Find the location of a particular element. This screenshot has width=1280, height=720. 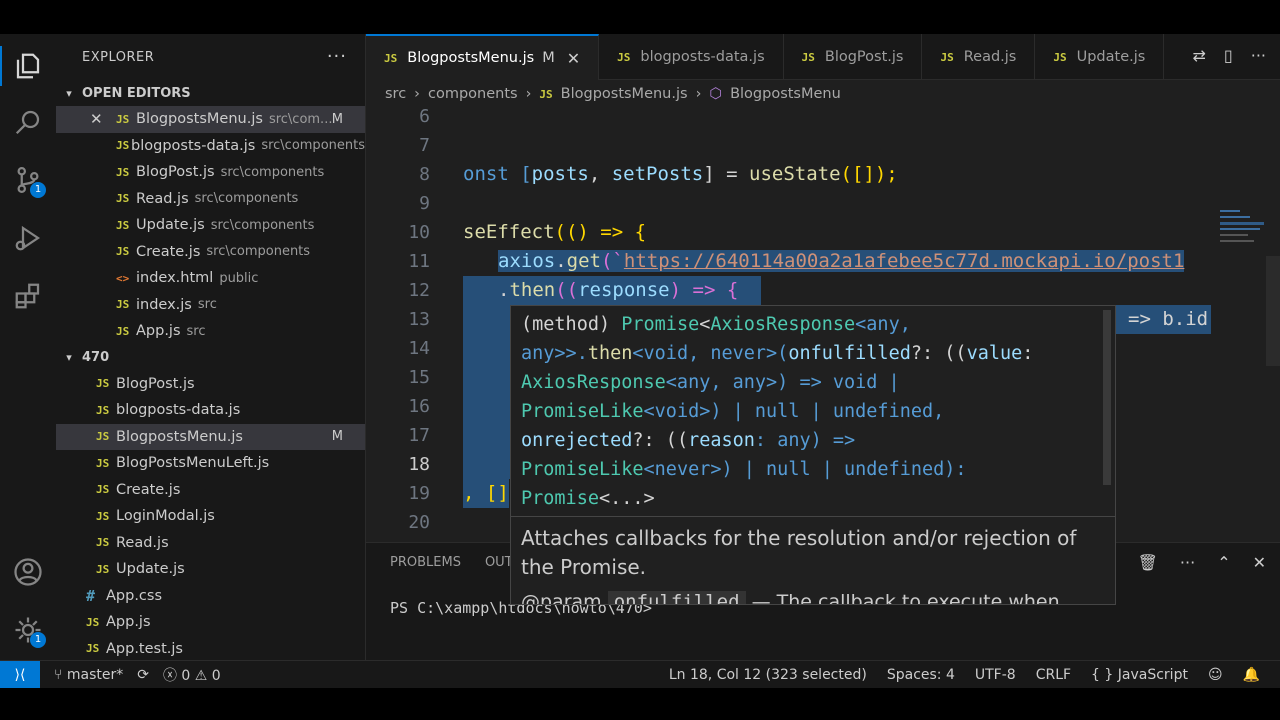

encoding: UTF-8 is located at coordinates (995, 675).